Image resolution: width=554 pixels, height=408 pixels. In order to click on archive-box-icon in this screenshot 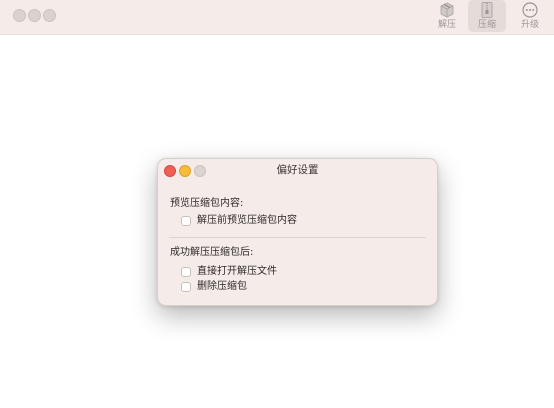, I will do `click(447, 10)`.